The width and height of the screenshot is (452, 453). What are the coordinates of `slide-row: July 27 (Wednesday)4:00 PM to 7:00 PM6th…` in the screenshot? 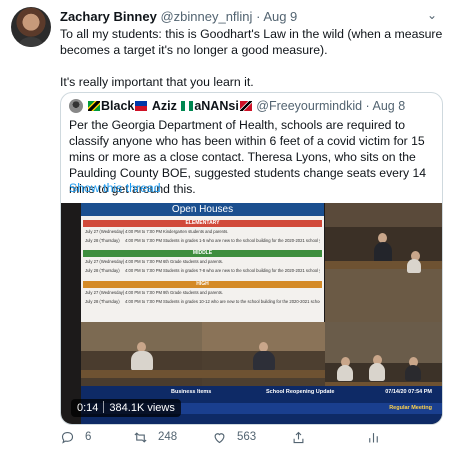 It's located at (154, 261).